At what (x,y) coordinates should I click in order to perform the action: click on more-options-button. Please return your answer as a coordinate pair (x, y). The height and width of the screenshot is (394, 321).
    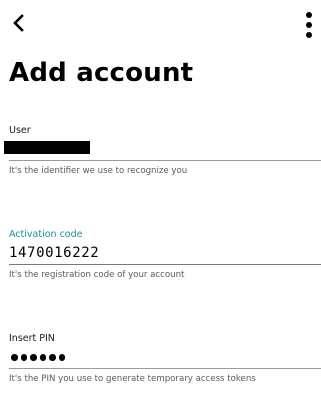
    Looking at the image, I should click on (309, 25).